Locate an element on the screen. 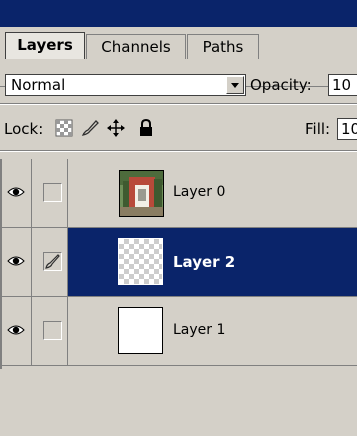 This screenshot has width=357, height=436. tab-channels: Channels is located at coordinates (136, 46).